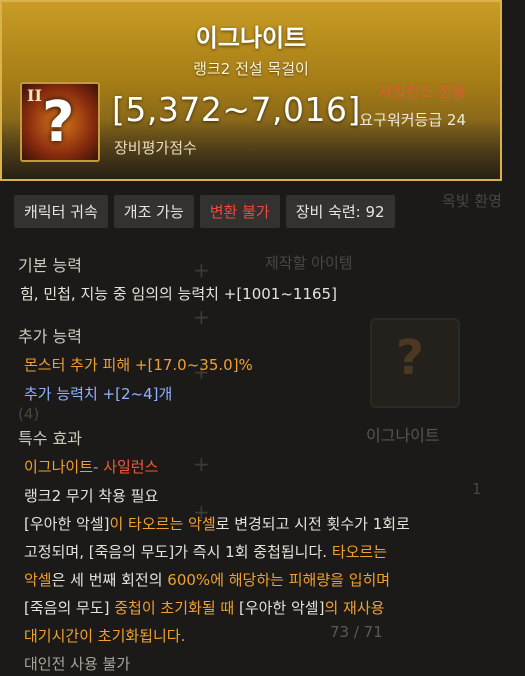 Image resolution: width=525 pixels, height=676 pixels. What do you see at coordinates (50, 265) in the screenshot?
I see `basic-stats-title: 기본 능력` at bounding box center [50, 265].